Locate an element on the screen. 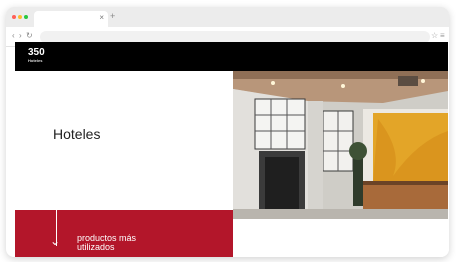  tab-close-icon: × is located at coordinates (101, 17).